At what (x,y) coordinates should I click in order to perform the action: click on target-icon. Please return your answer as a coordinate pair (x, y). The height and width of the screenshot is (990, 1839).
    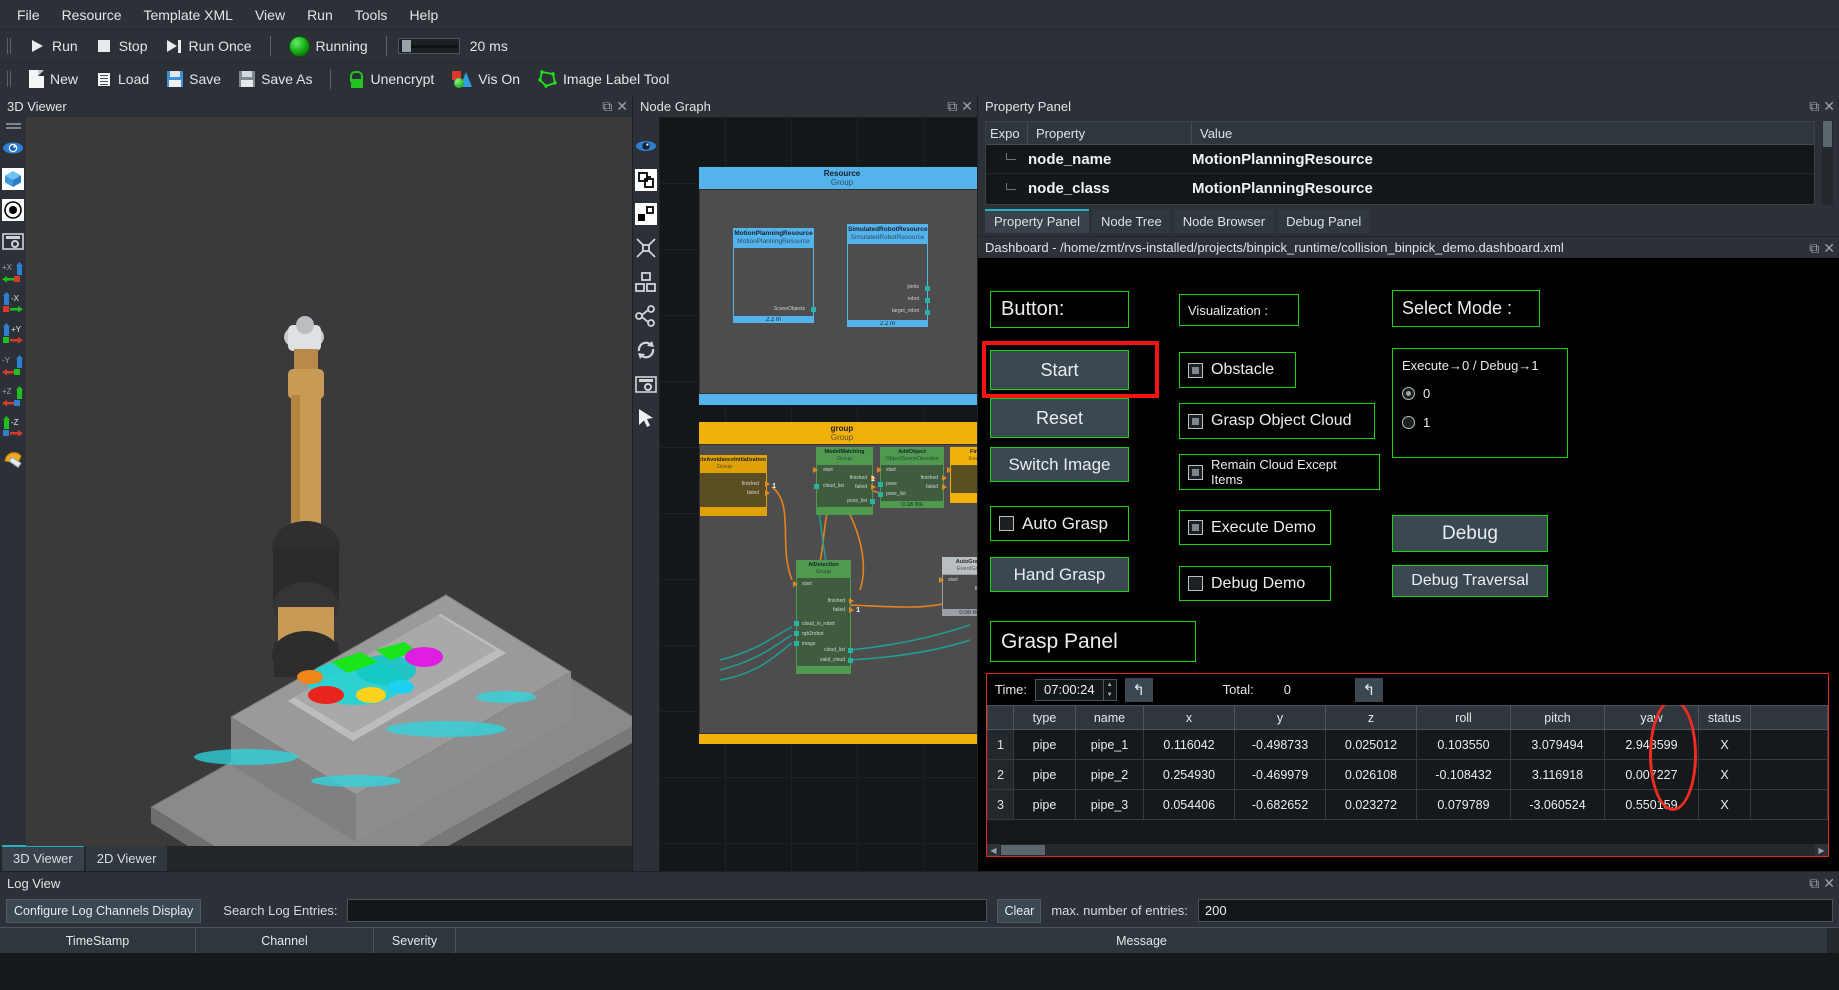
    Looking at the image, I should click on (13, 210).